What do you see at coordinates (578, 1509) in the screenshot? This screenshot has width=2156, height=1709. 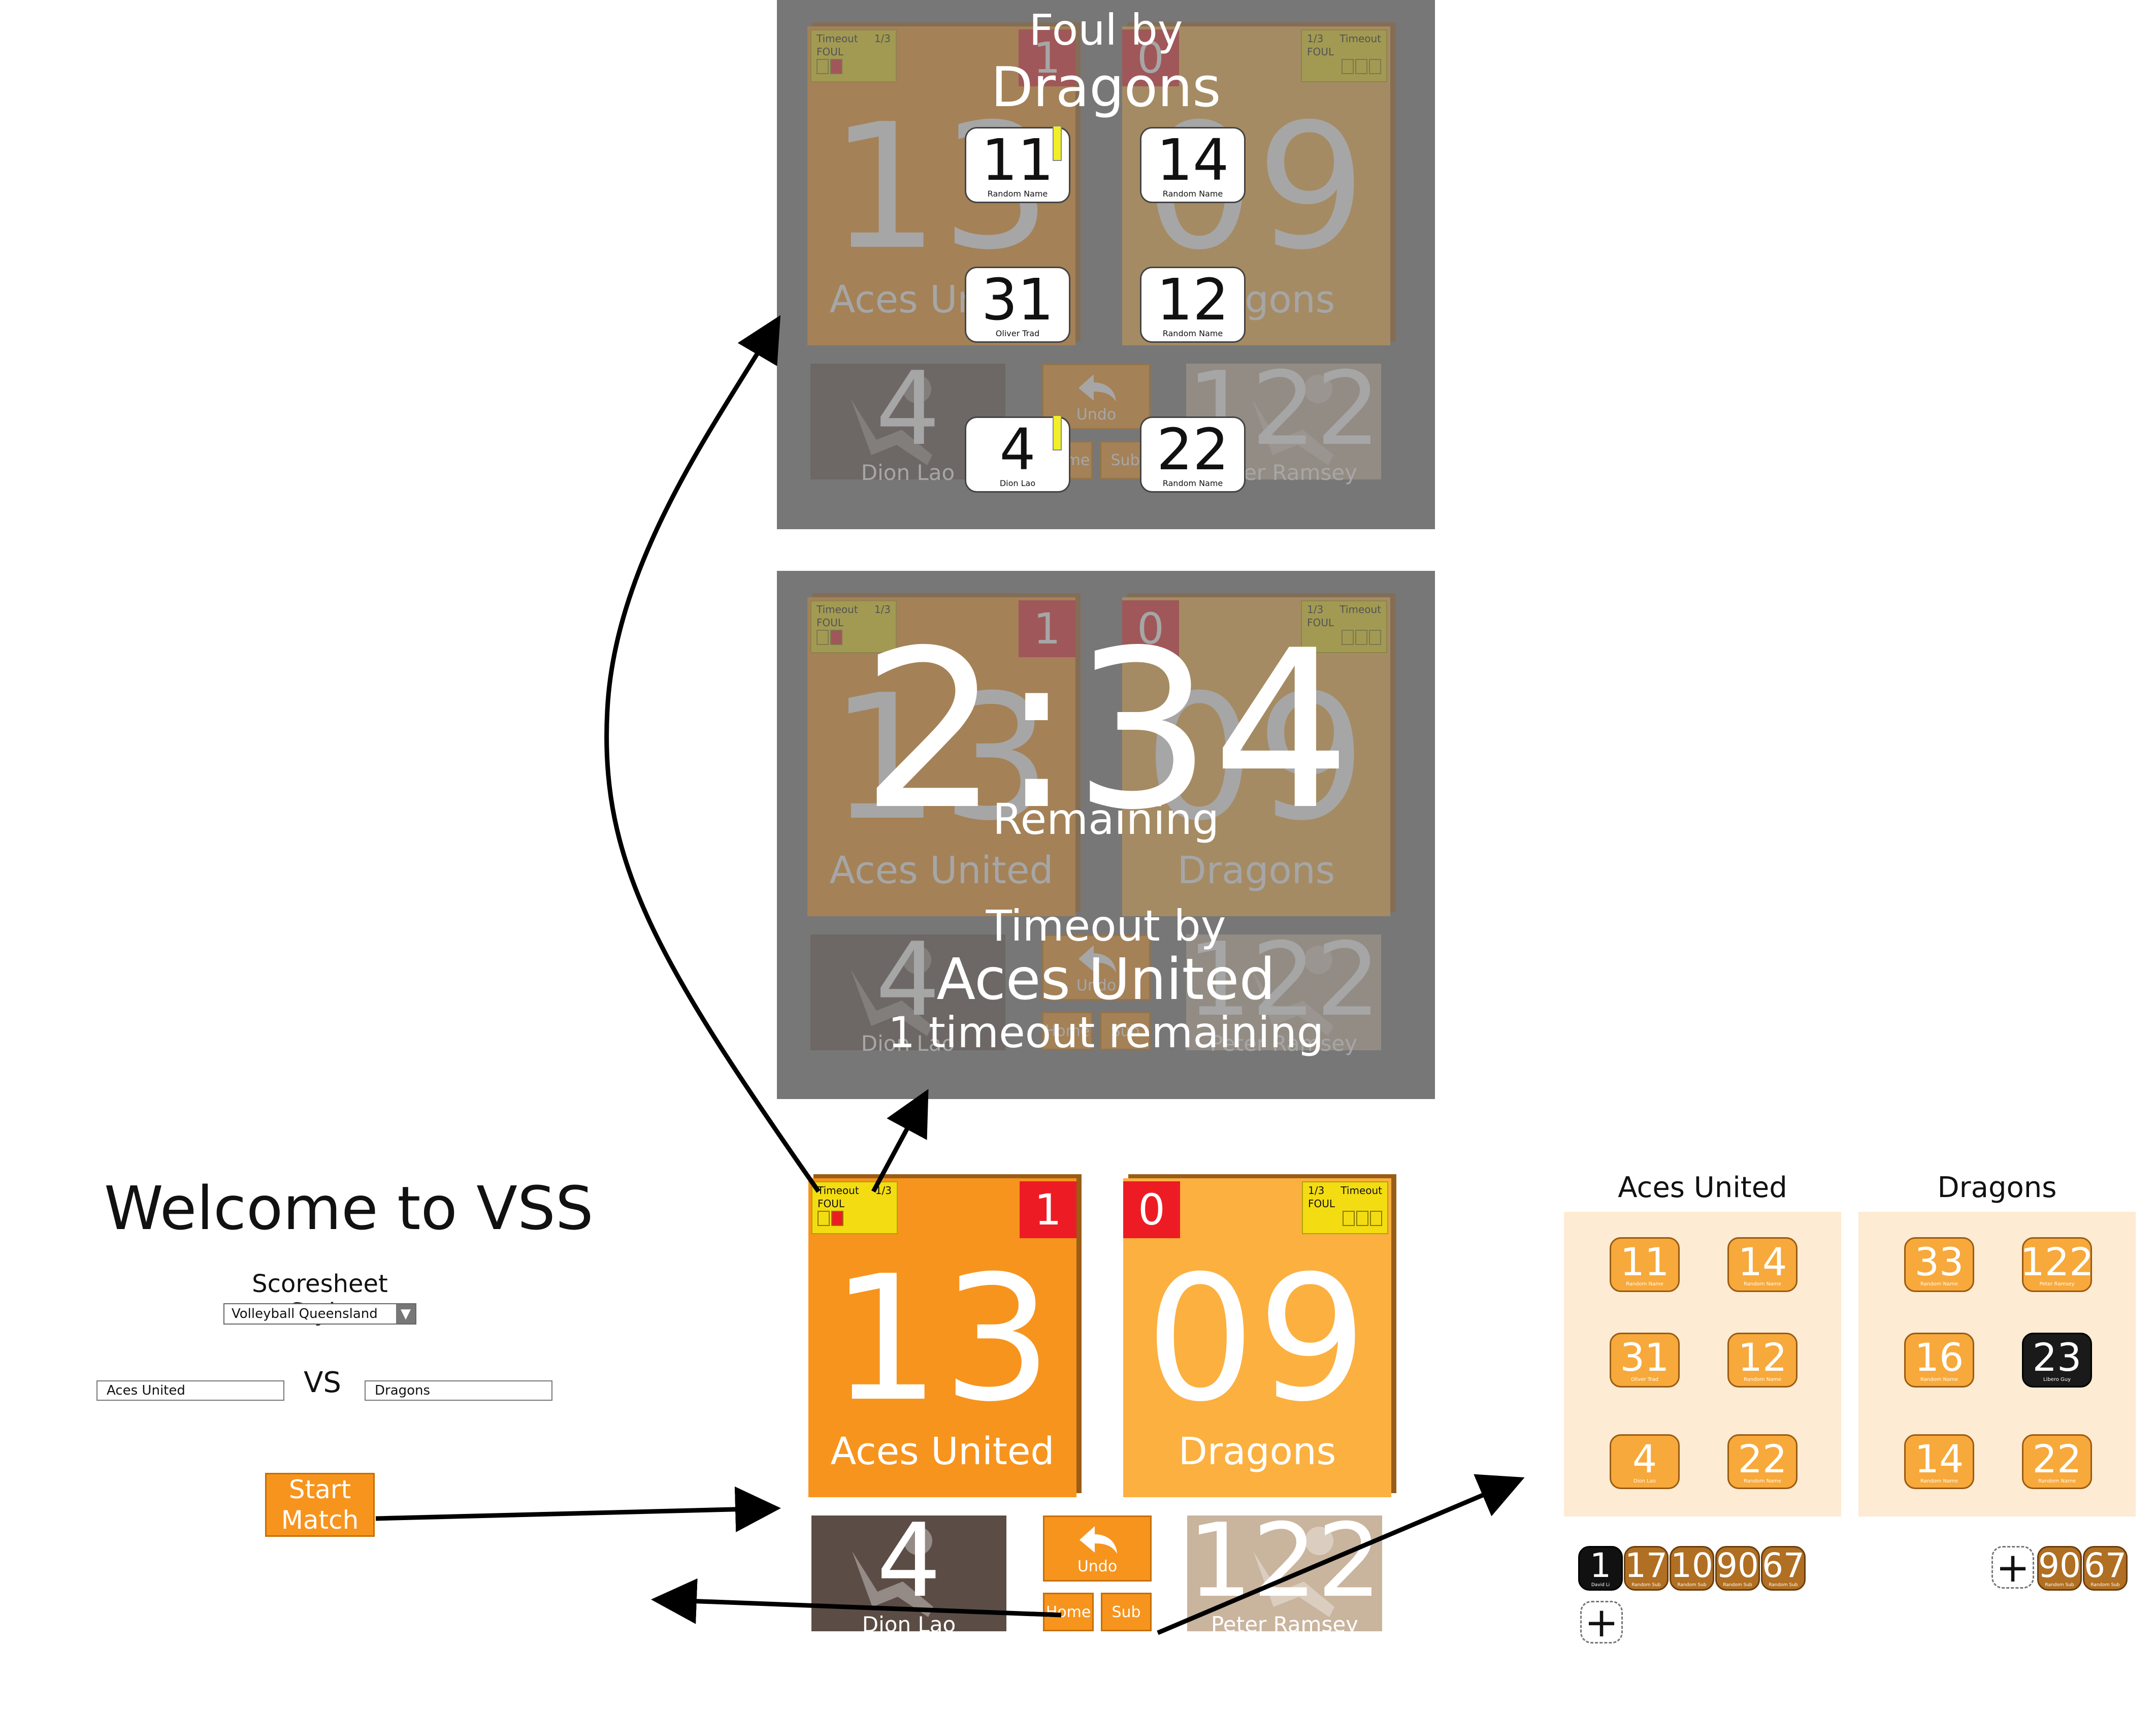 I see `arrow-start-to-scoreboard` at bounding box center [578, 1509].